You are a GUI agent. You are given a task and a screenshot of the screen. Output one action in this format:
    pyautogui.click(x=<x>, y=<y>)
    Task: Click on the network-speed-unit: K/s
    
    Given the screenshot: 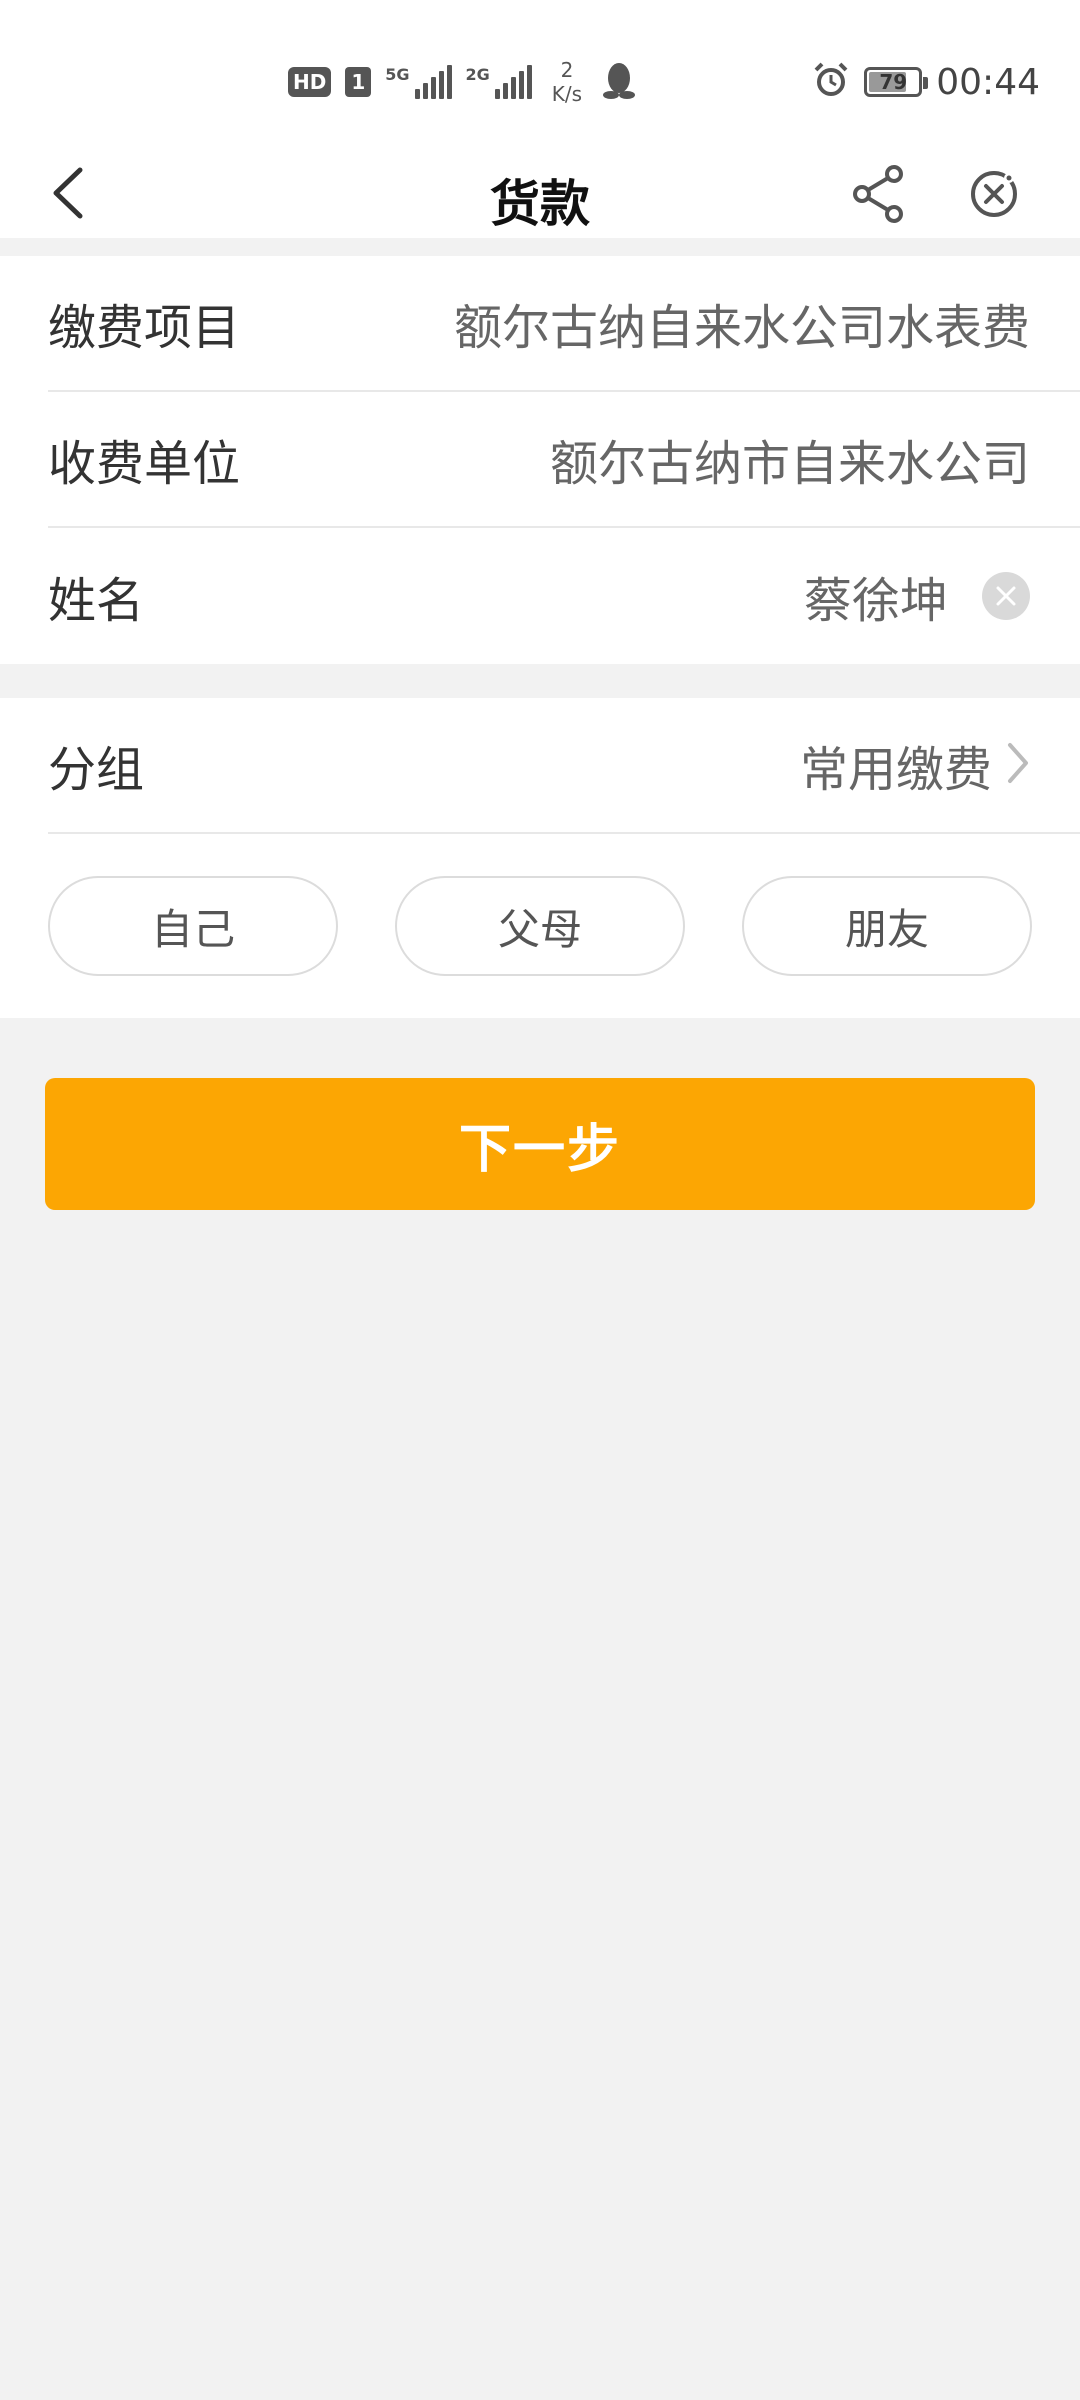 What is the action you would take?
    pyautogui.click(x=567, y=94)
    